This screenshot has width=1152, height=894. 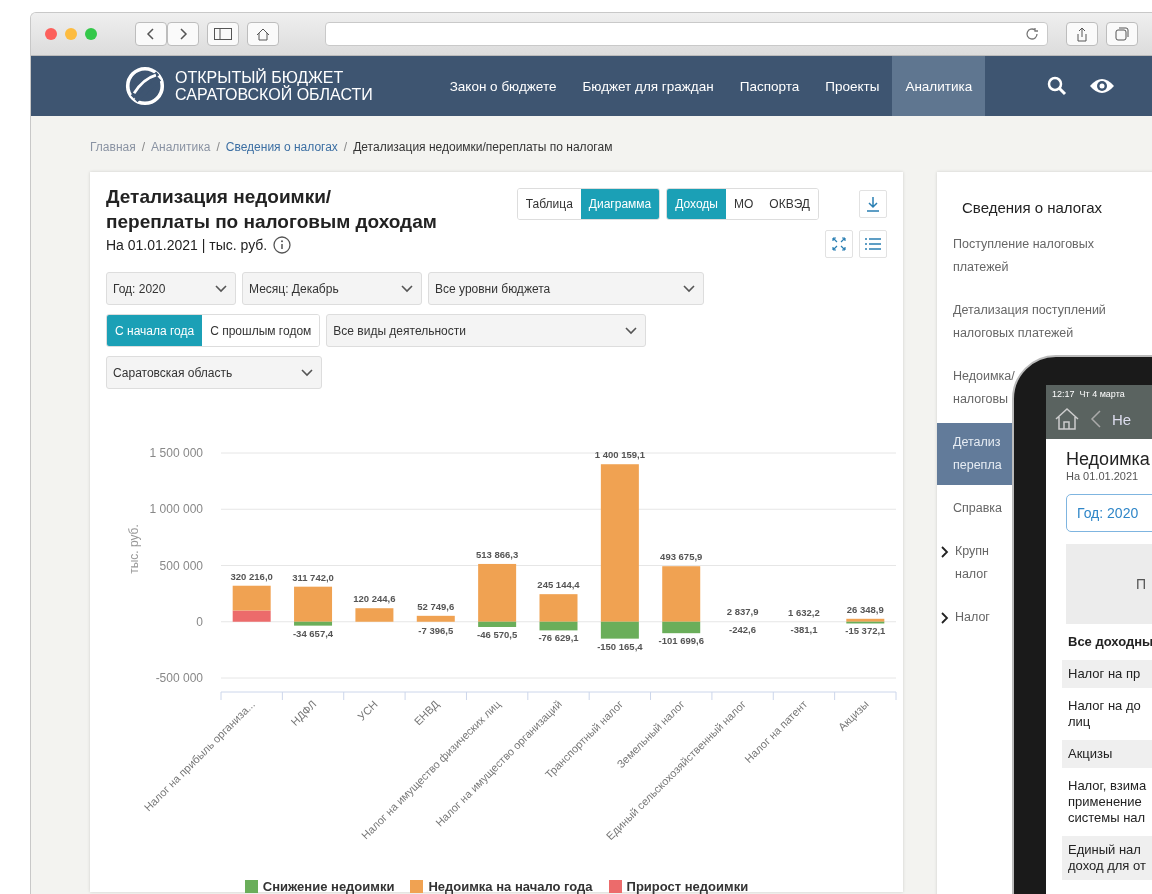 I want to click on data-label: 52 749,6, so click(x=436, y=606).